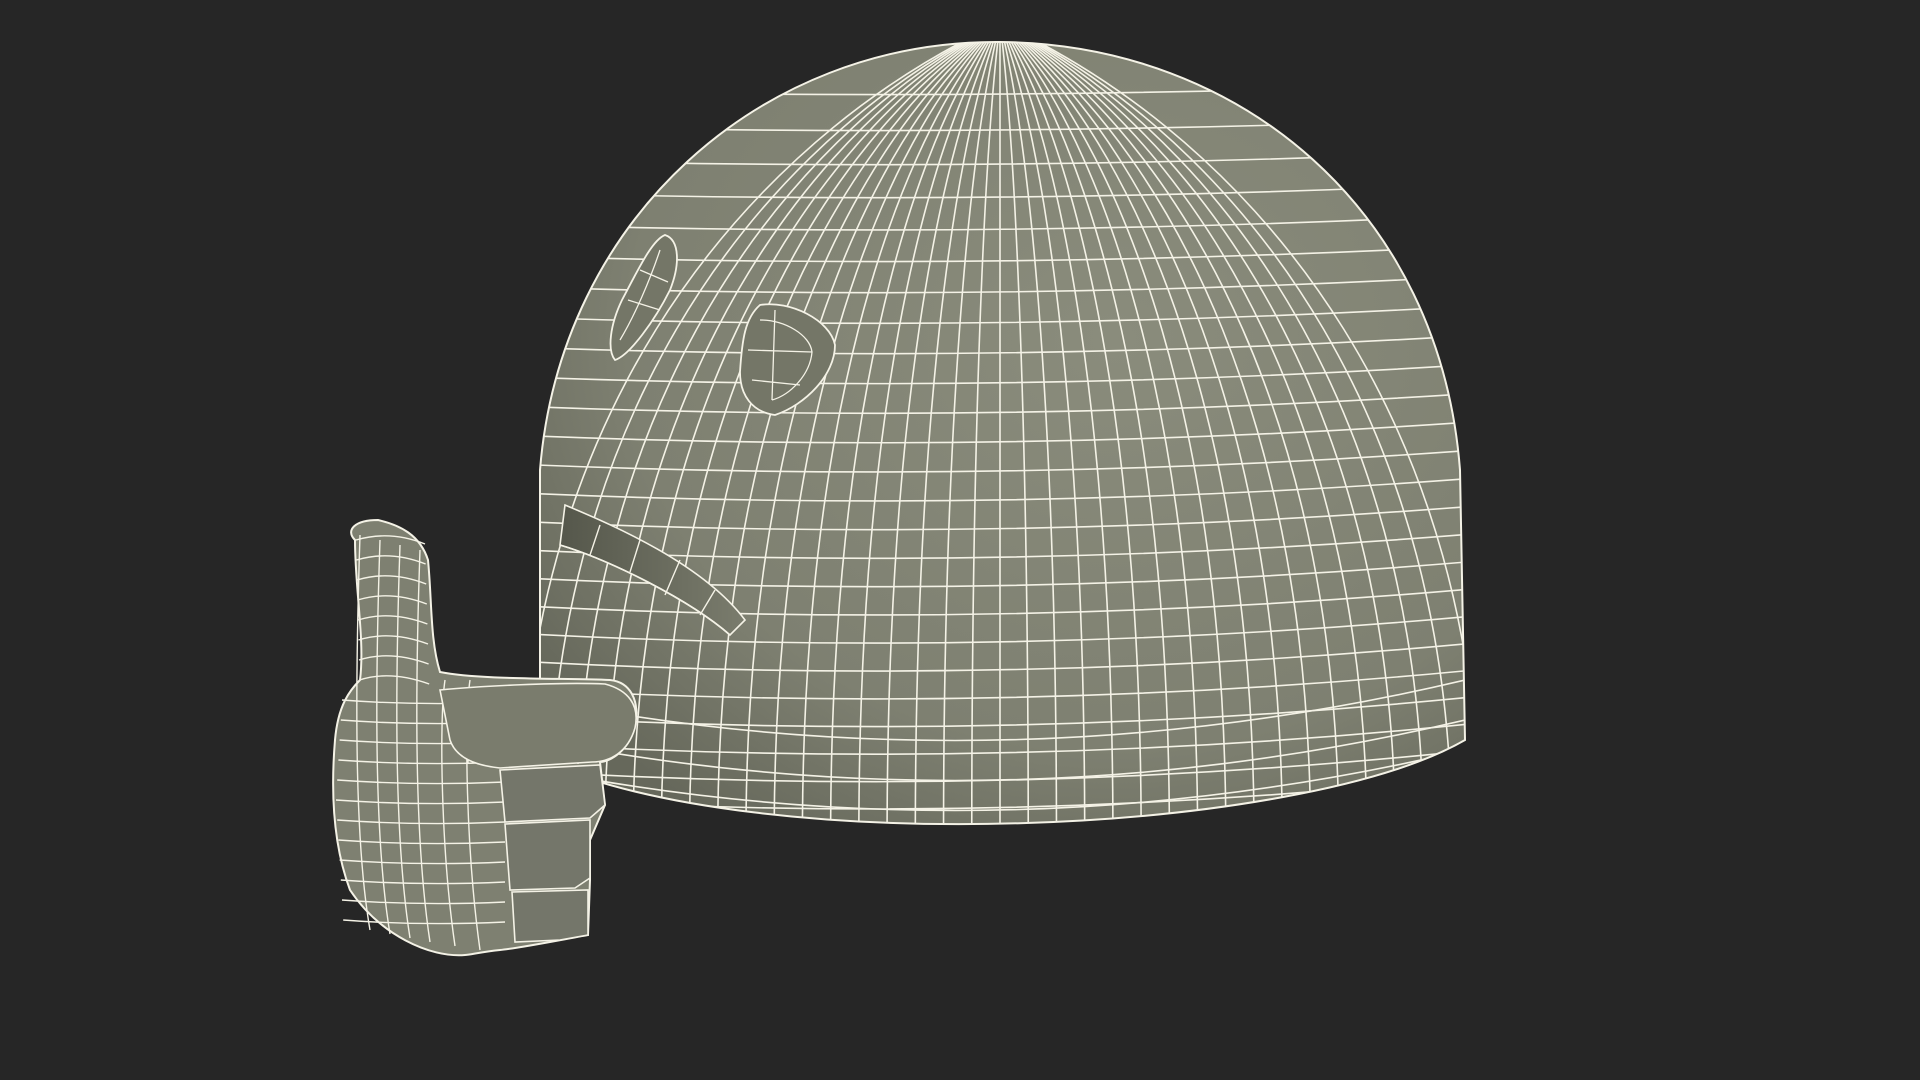 Image resolution: width=1920 pixels, height=1080 pixels. Describe the element at coordinates (538, 725) in the screenshot. I see `index-finger` at that location.